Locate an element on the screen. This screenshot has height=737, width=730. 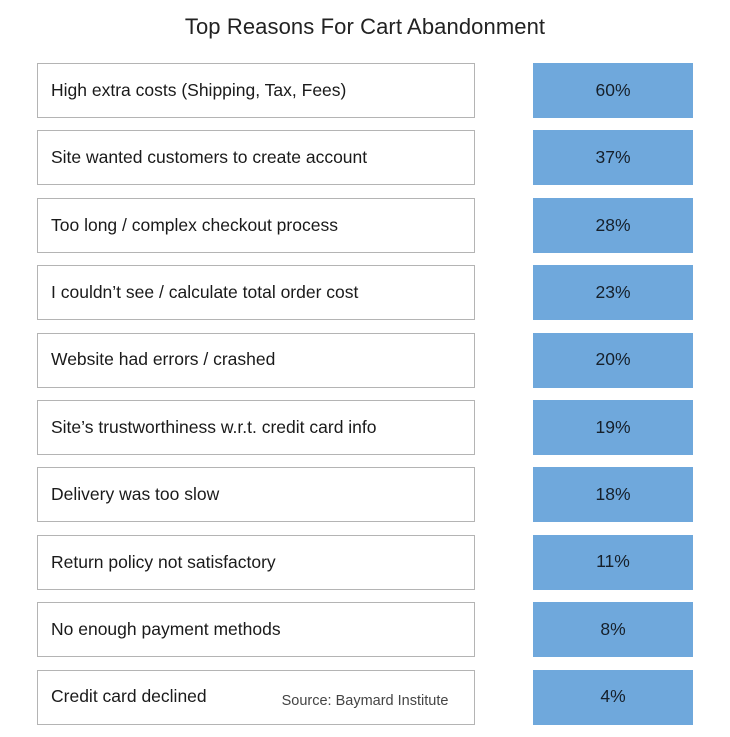
row-bar-track: 11% is located at coordinates (613, 562).